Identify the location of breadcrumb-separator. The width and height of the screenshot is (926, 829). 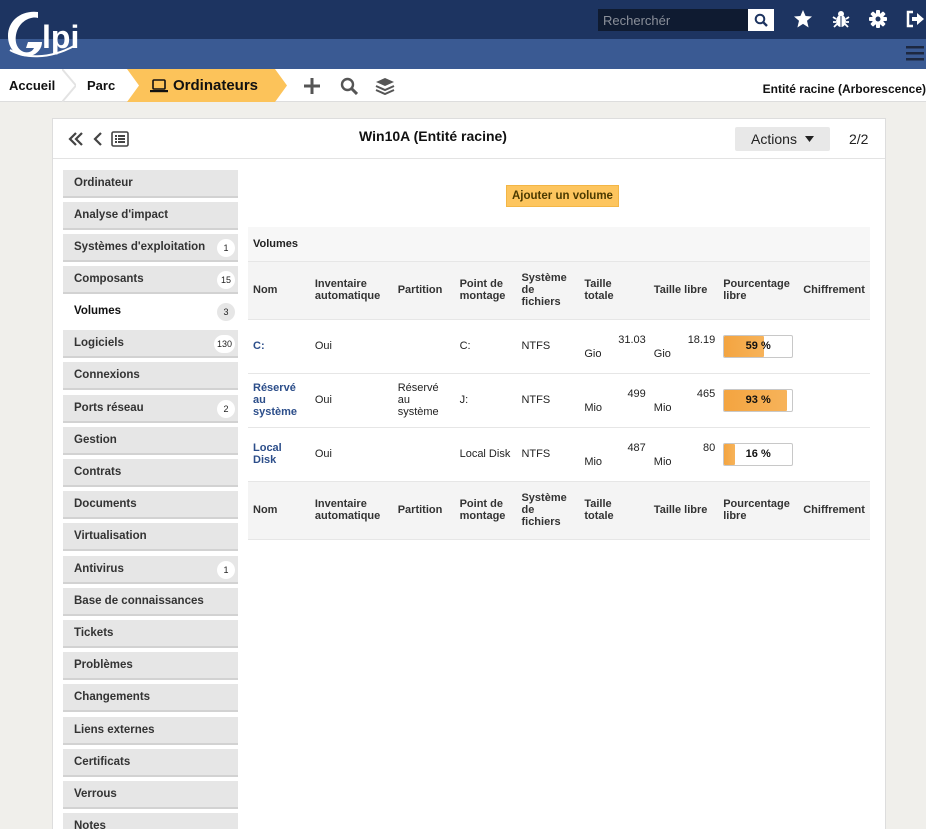
(69, 85).